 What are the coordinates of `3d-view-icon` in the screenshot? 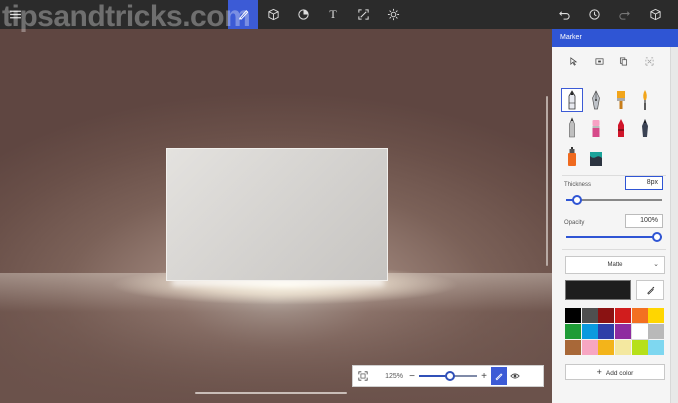 It's located at (655, 14).